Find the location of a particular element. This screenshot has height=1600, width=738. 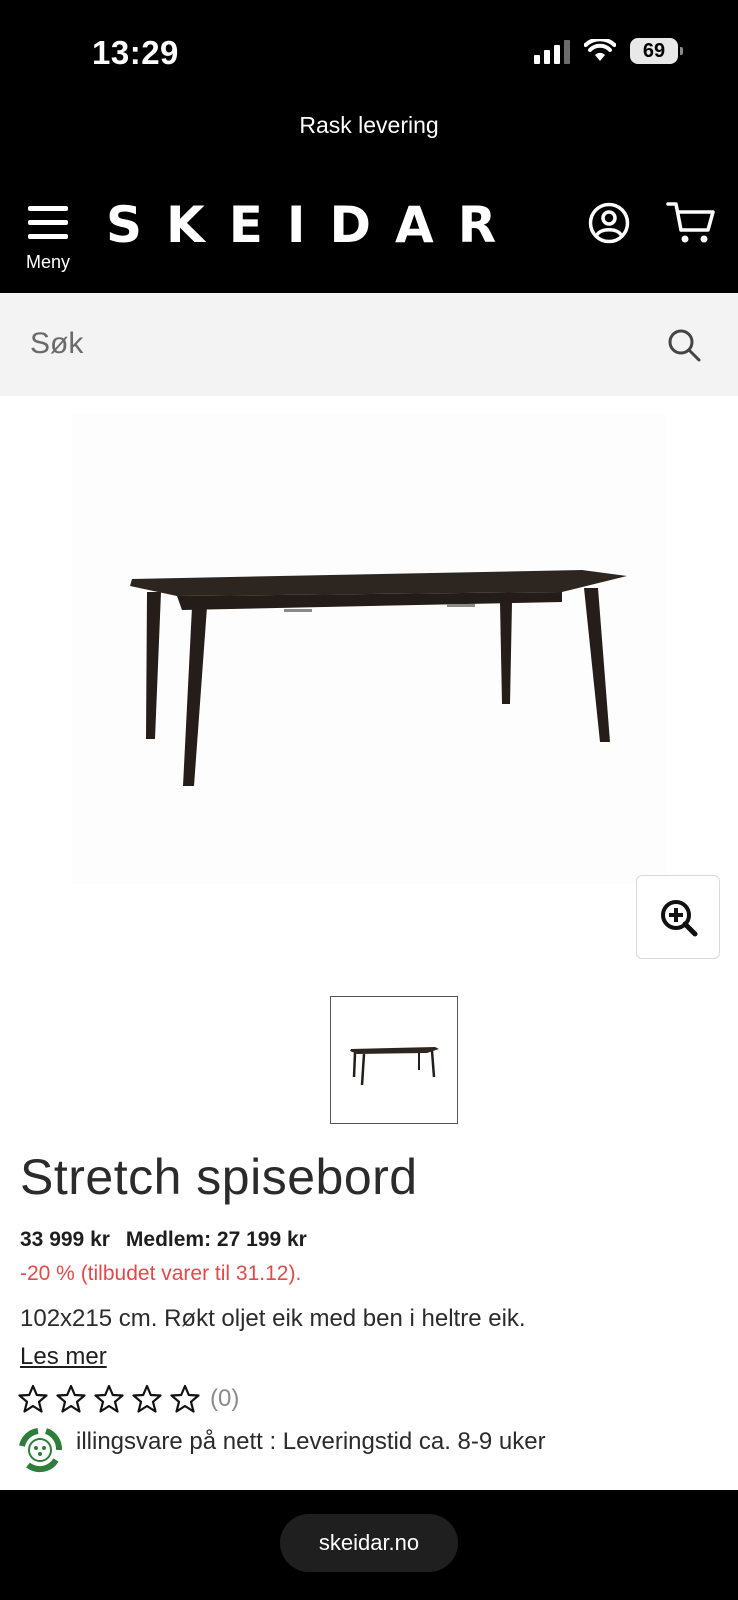

search-bar is located at coordinates (369, 344).